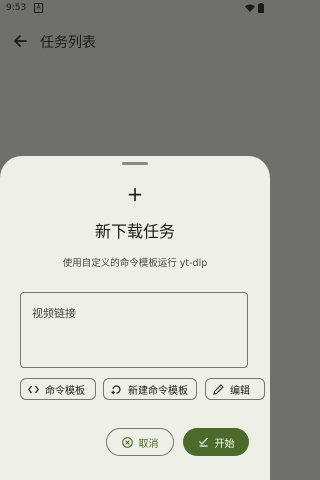 This screenshot has height=480, width=320. What do you see at coordinates (16, 8) in the screenshot?
I see `status-time: 9:53` at bounding box center [16, 8].